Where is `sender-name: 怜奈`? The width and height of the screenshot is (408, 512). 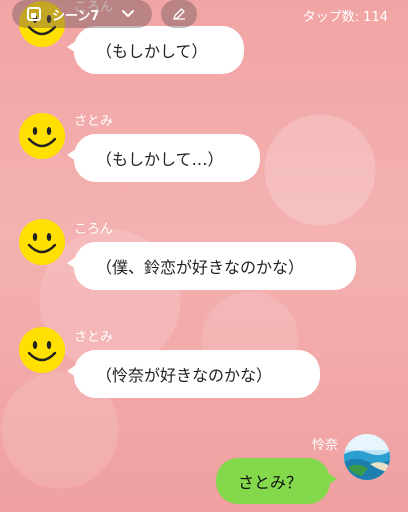 sender-name: 怜奈 is located at coordinates (324, 445).